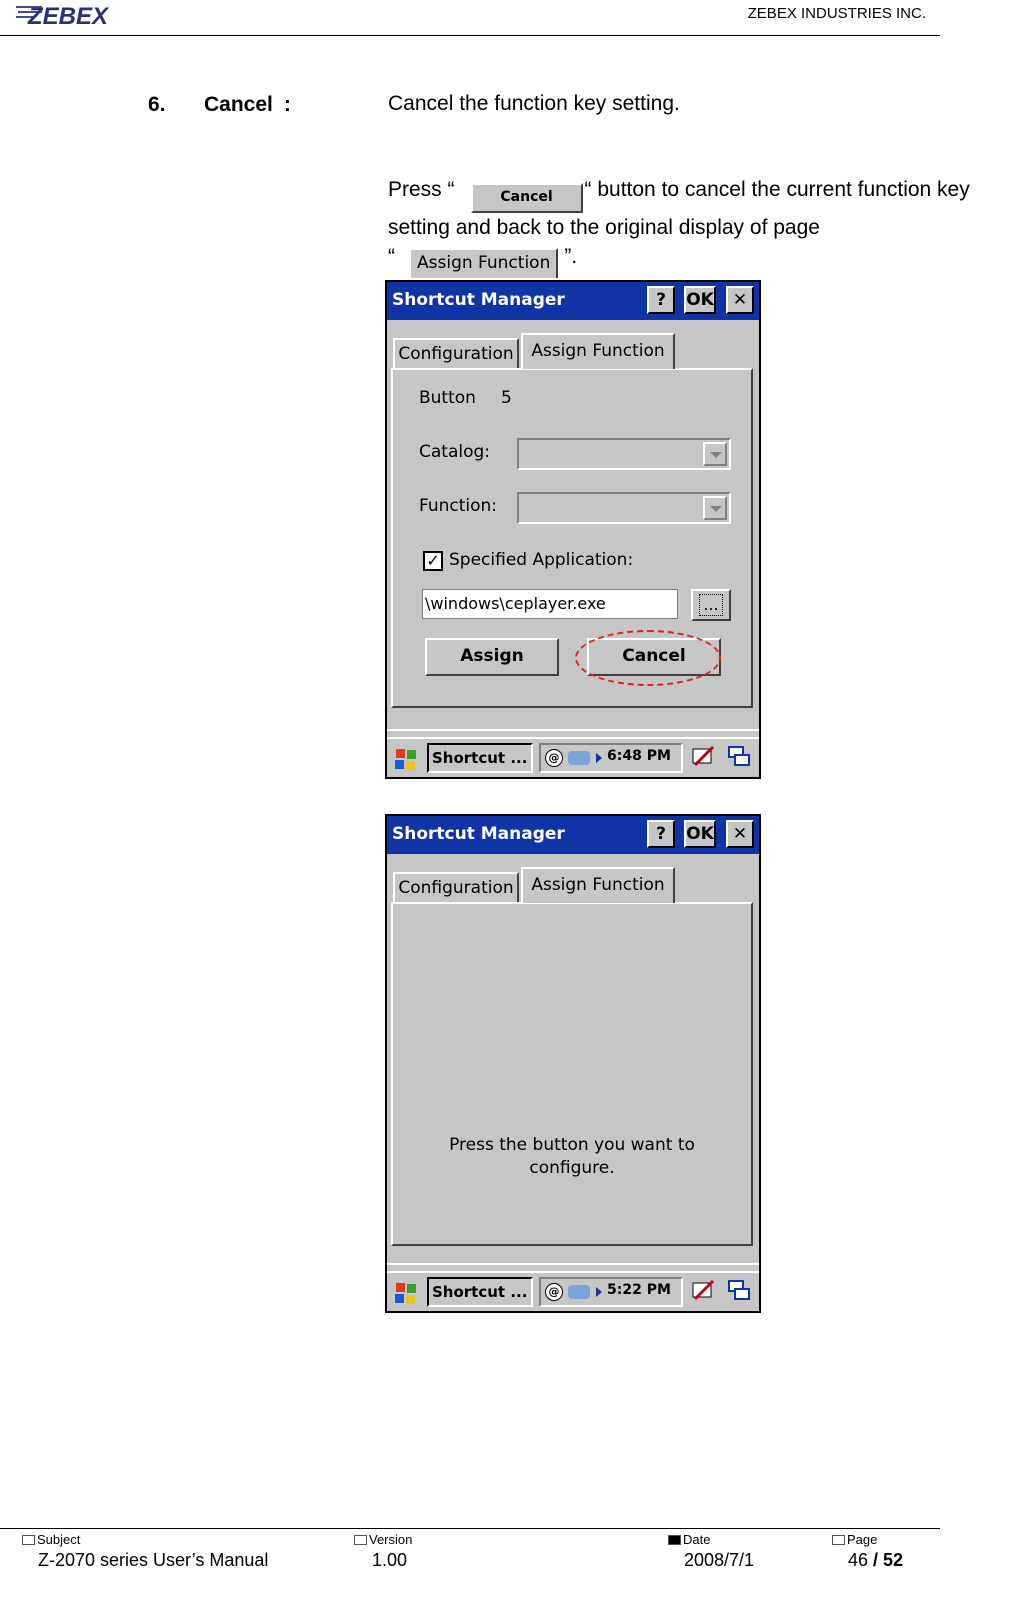  Describe the element at coordinates (624, 454) in the screenshot. I see `catalog-dropdown` at that location.